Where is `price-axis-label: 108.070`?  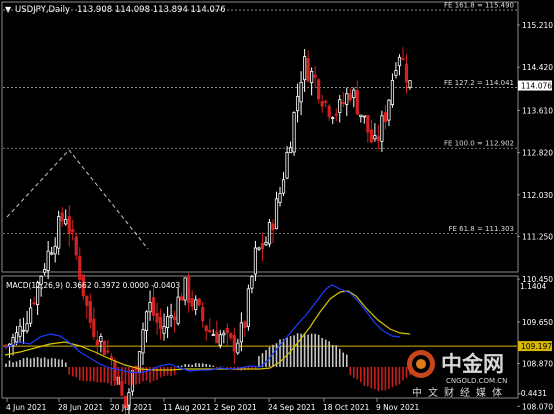 price-axis-label: 108.070 is located at coordinates (537, 406).